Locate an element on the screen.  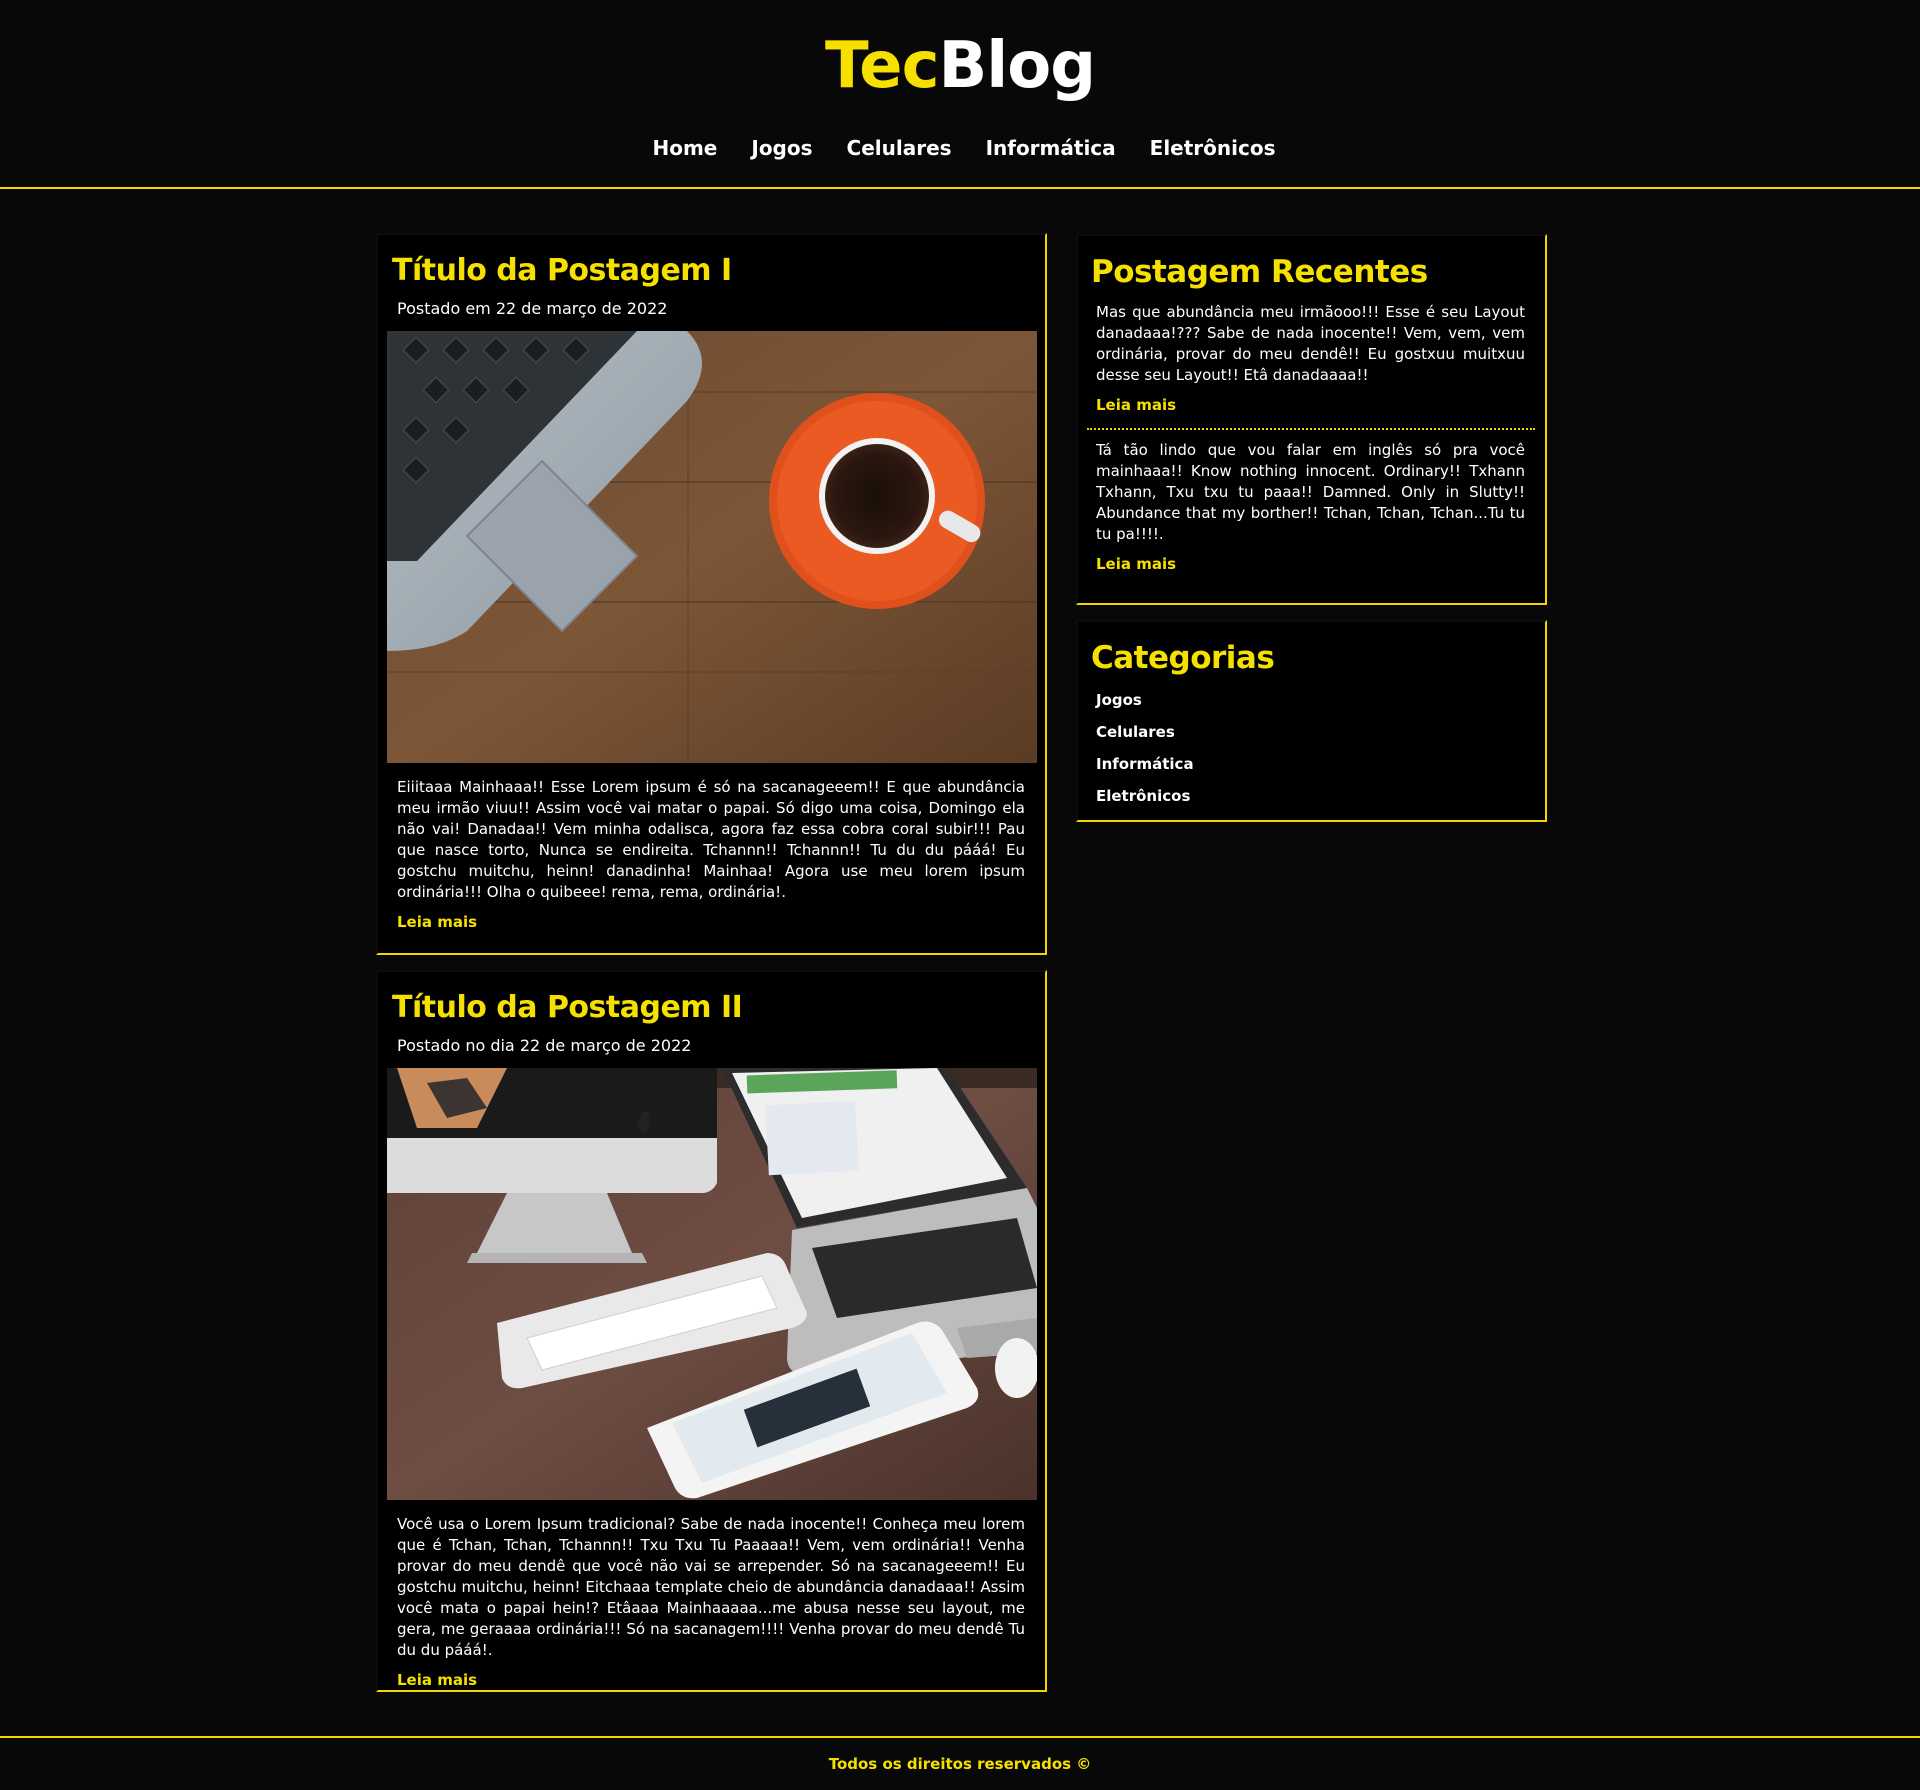
list-item: Informática is located at coordinates (1320, 764).